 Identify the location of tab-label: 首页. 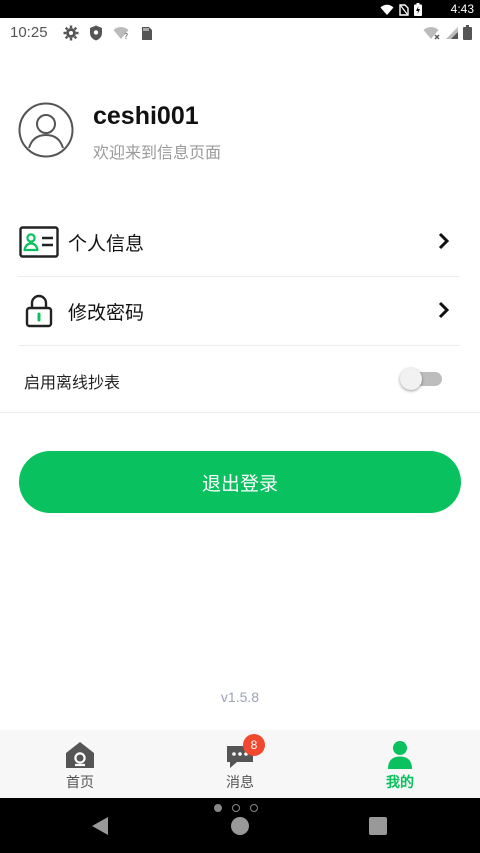
(80, 783).